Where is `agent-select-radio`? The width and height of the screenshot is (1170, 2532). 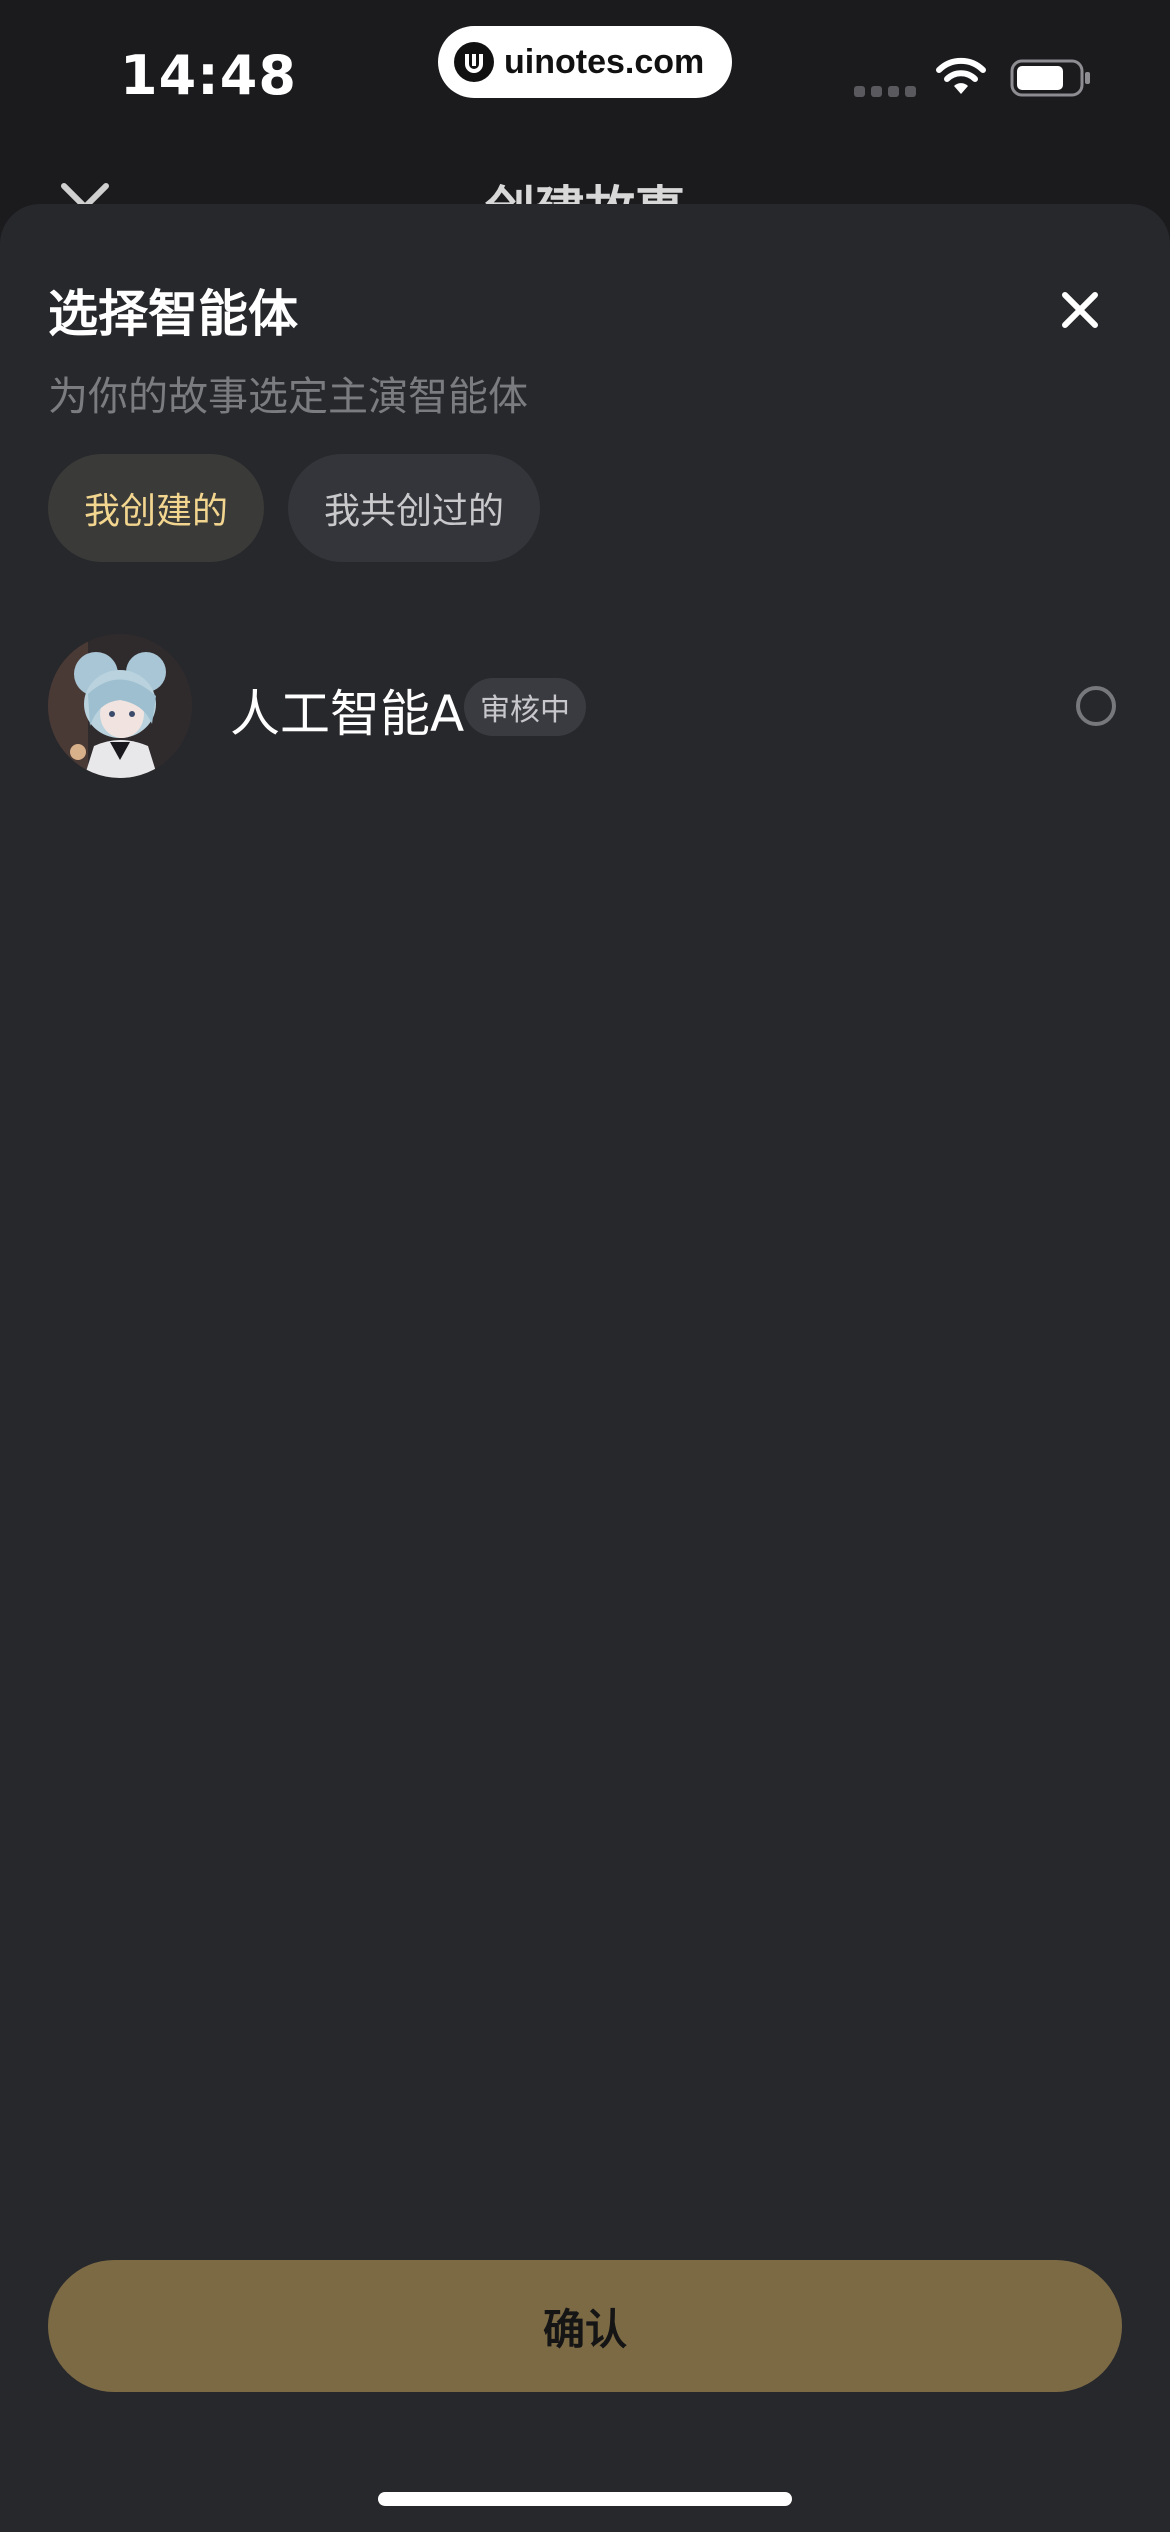
agent-select-radio is located at coordinates (1096, 706).